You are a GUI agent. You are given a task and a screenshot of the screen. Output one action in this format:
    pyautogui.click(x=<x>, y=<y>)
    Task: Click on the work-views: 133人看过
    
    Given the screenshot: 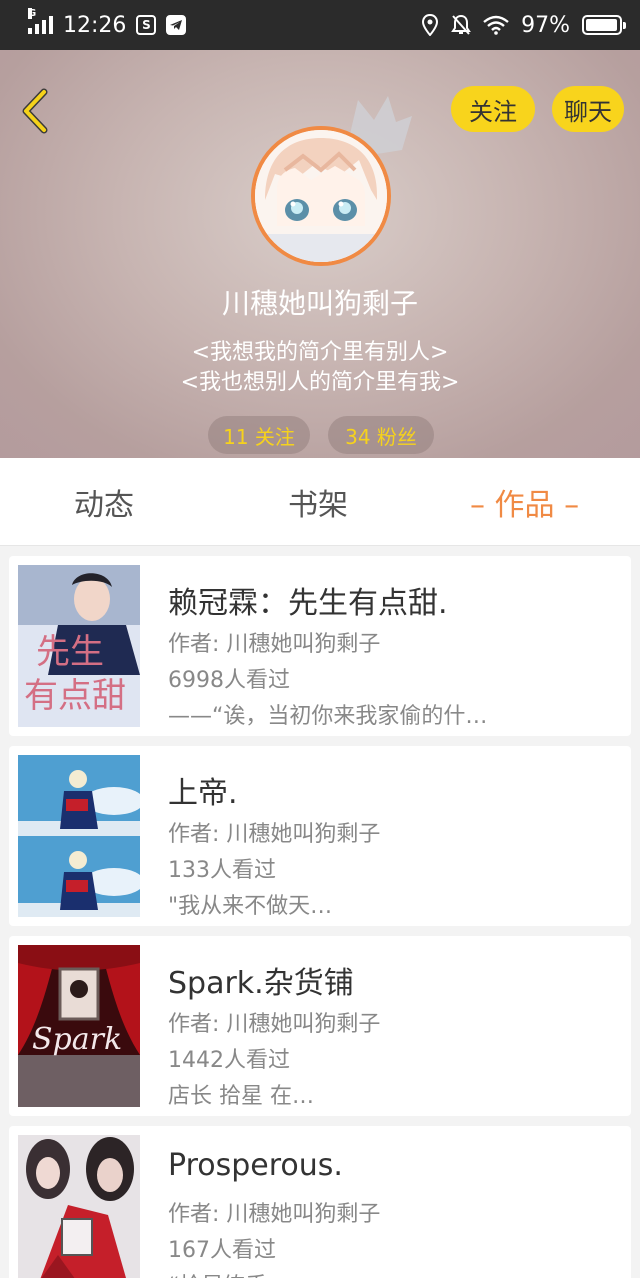 What is the action you would take?
    pyautogui.click(x=222, y=870)
    